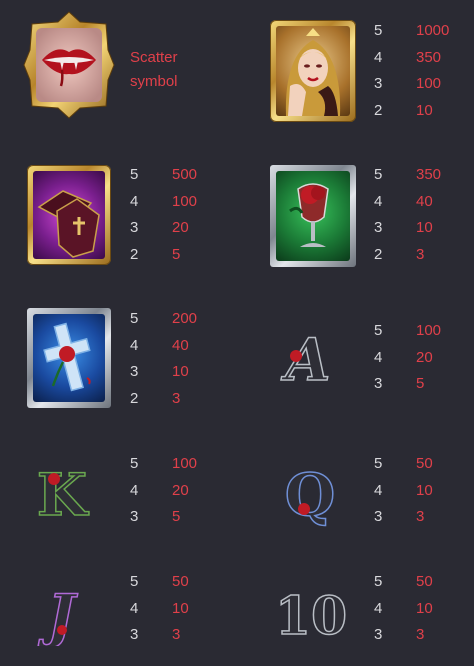 Image resolution: width=474 pixels, height=666 pixels. I want to click on pay-row: 35, so click(185, 517).